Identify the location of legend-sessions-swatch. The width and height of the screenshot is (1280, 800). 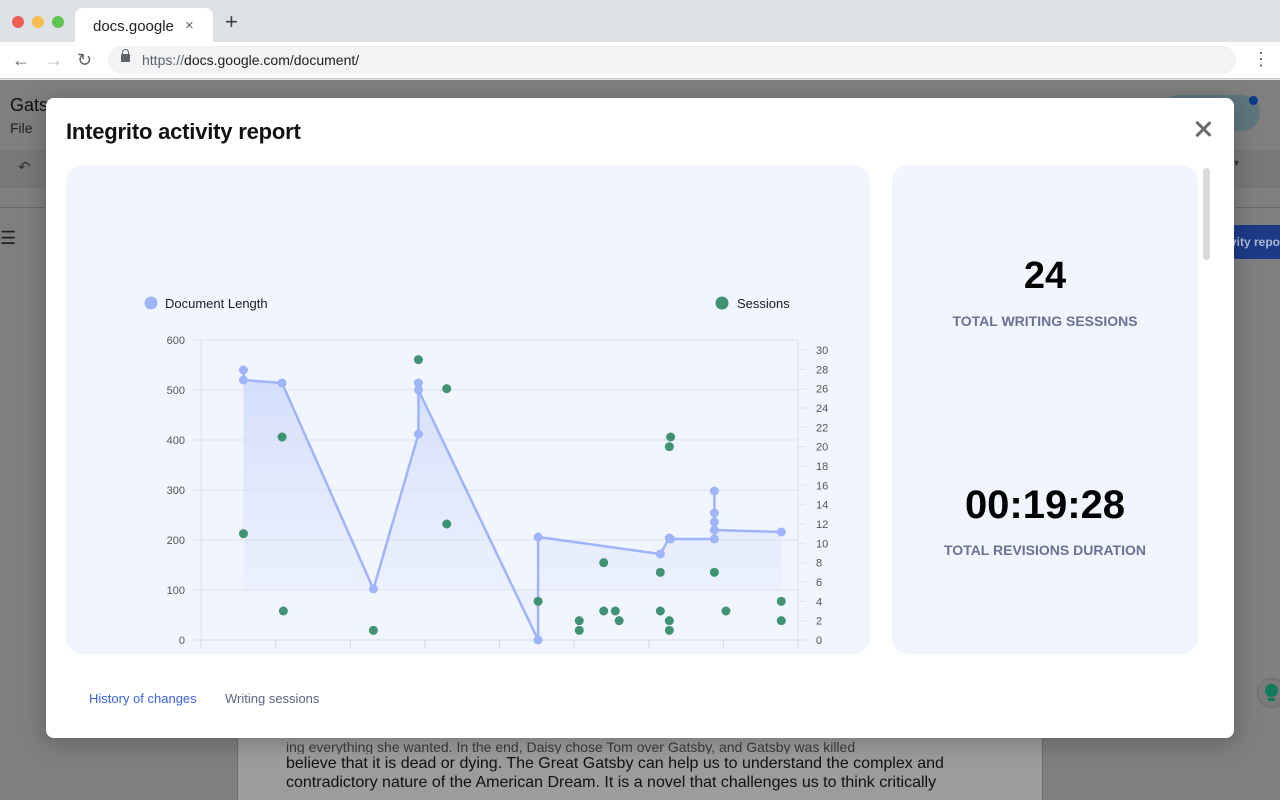
(722, 303).